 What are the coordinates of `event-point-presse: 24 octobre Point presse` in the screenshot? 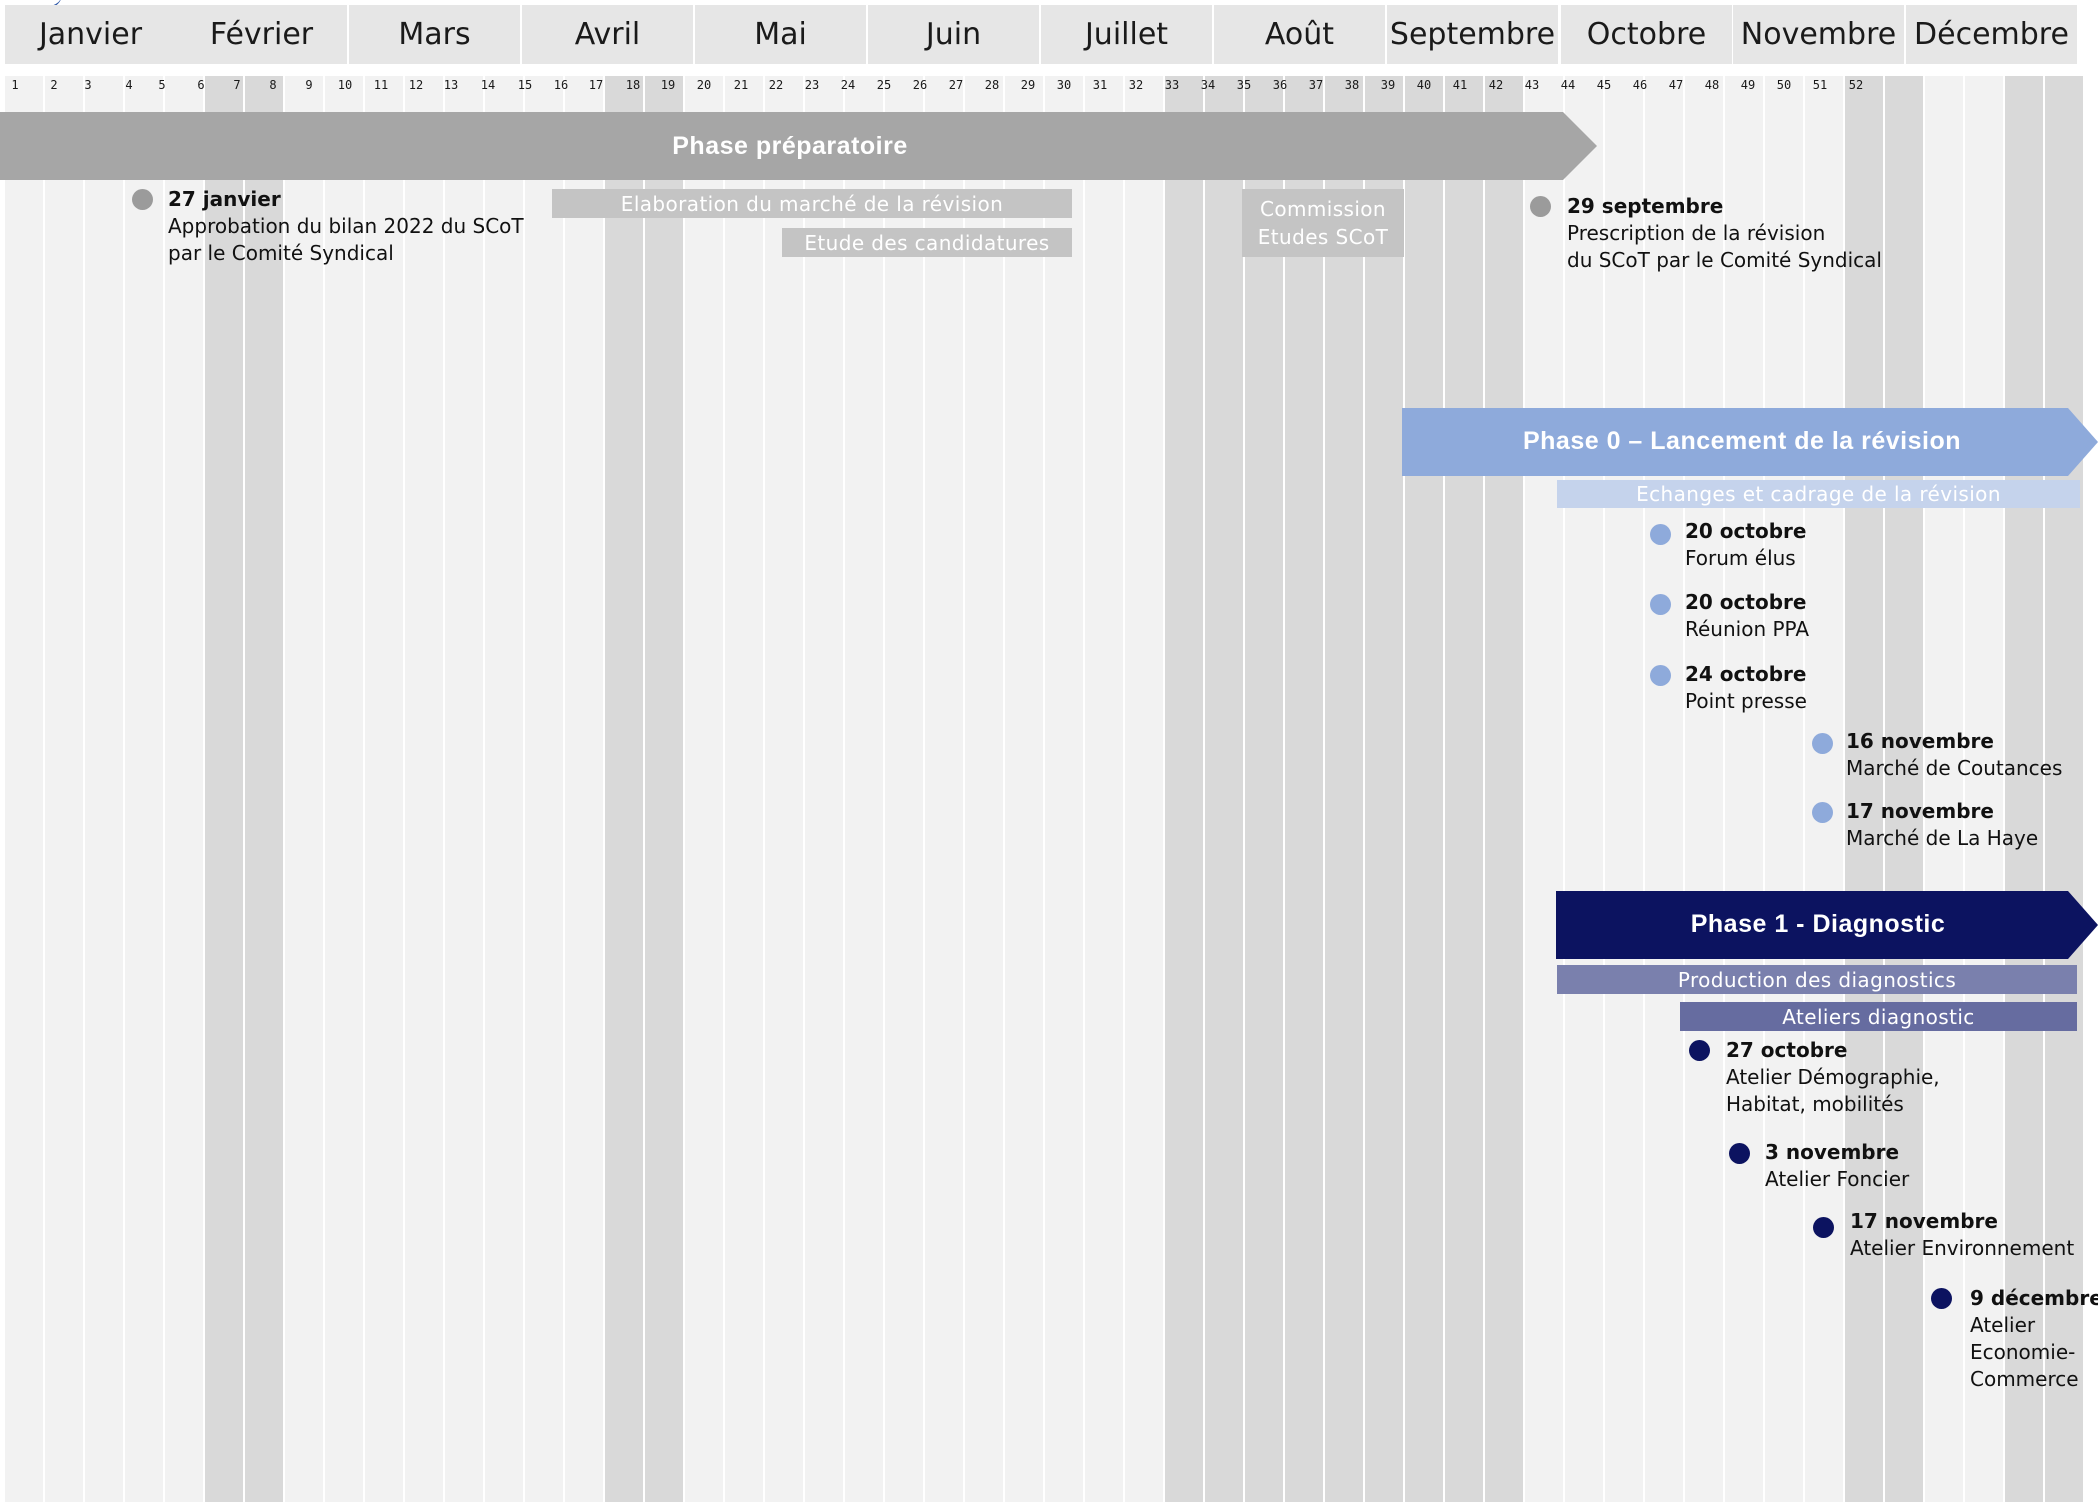 It's located at (1746, 688).